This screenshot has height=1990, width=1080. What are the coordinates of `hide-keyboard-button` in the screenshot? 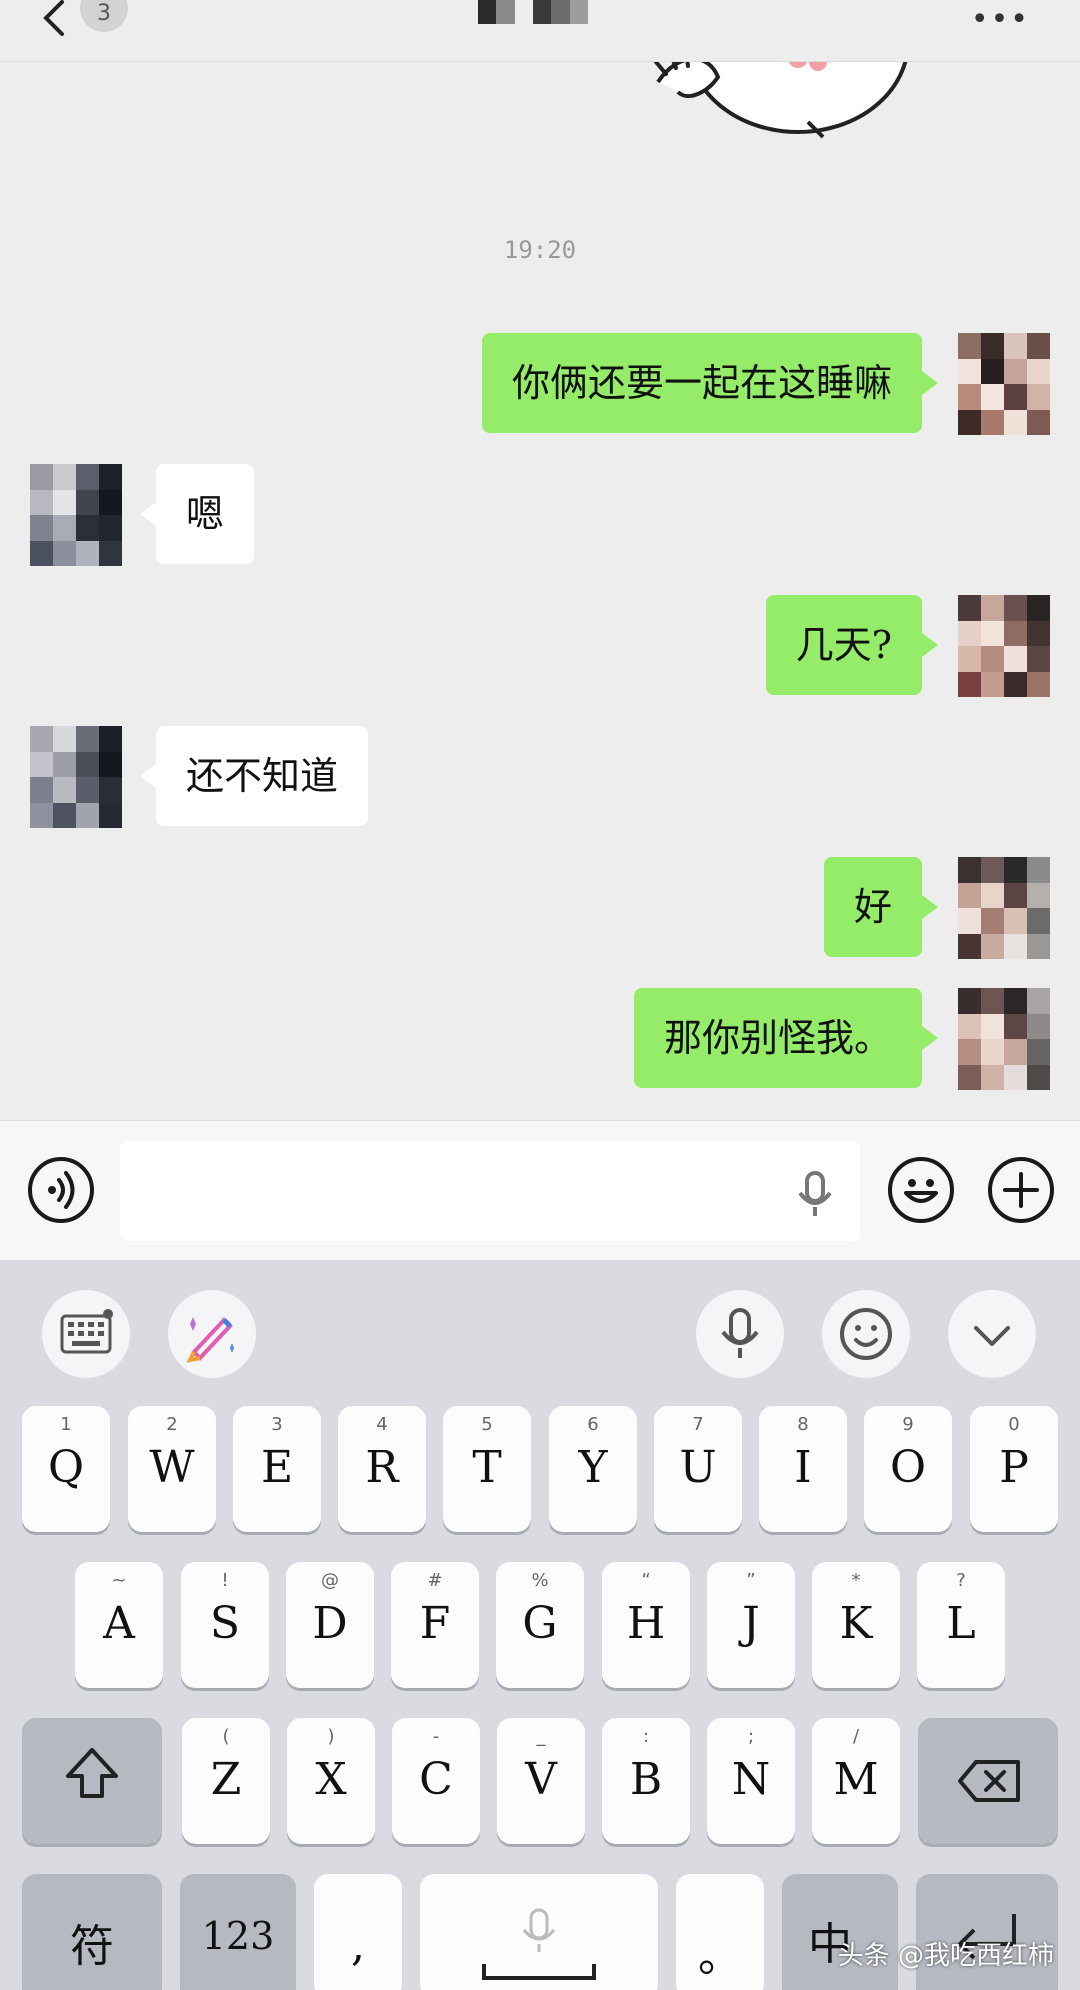 It's located at (992, 1334).